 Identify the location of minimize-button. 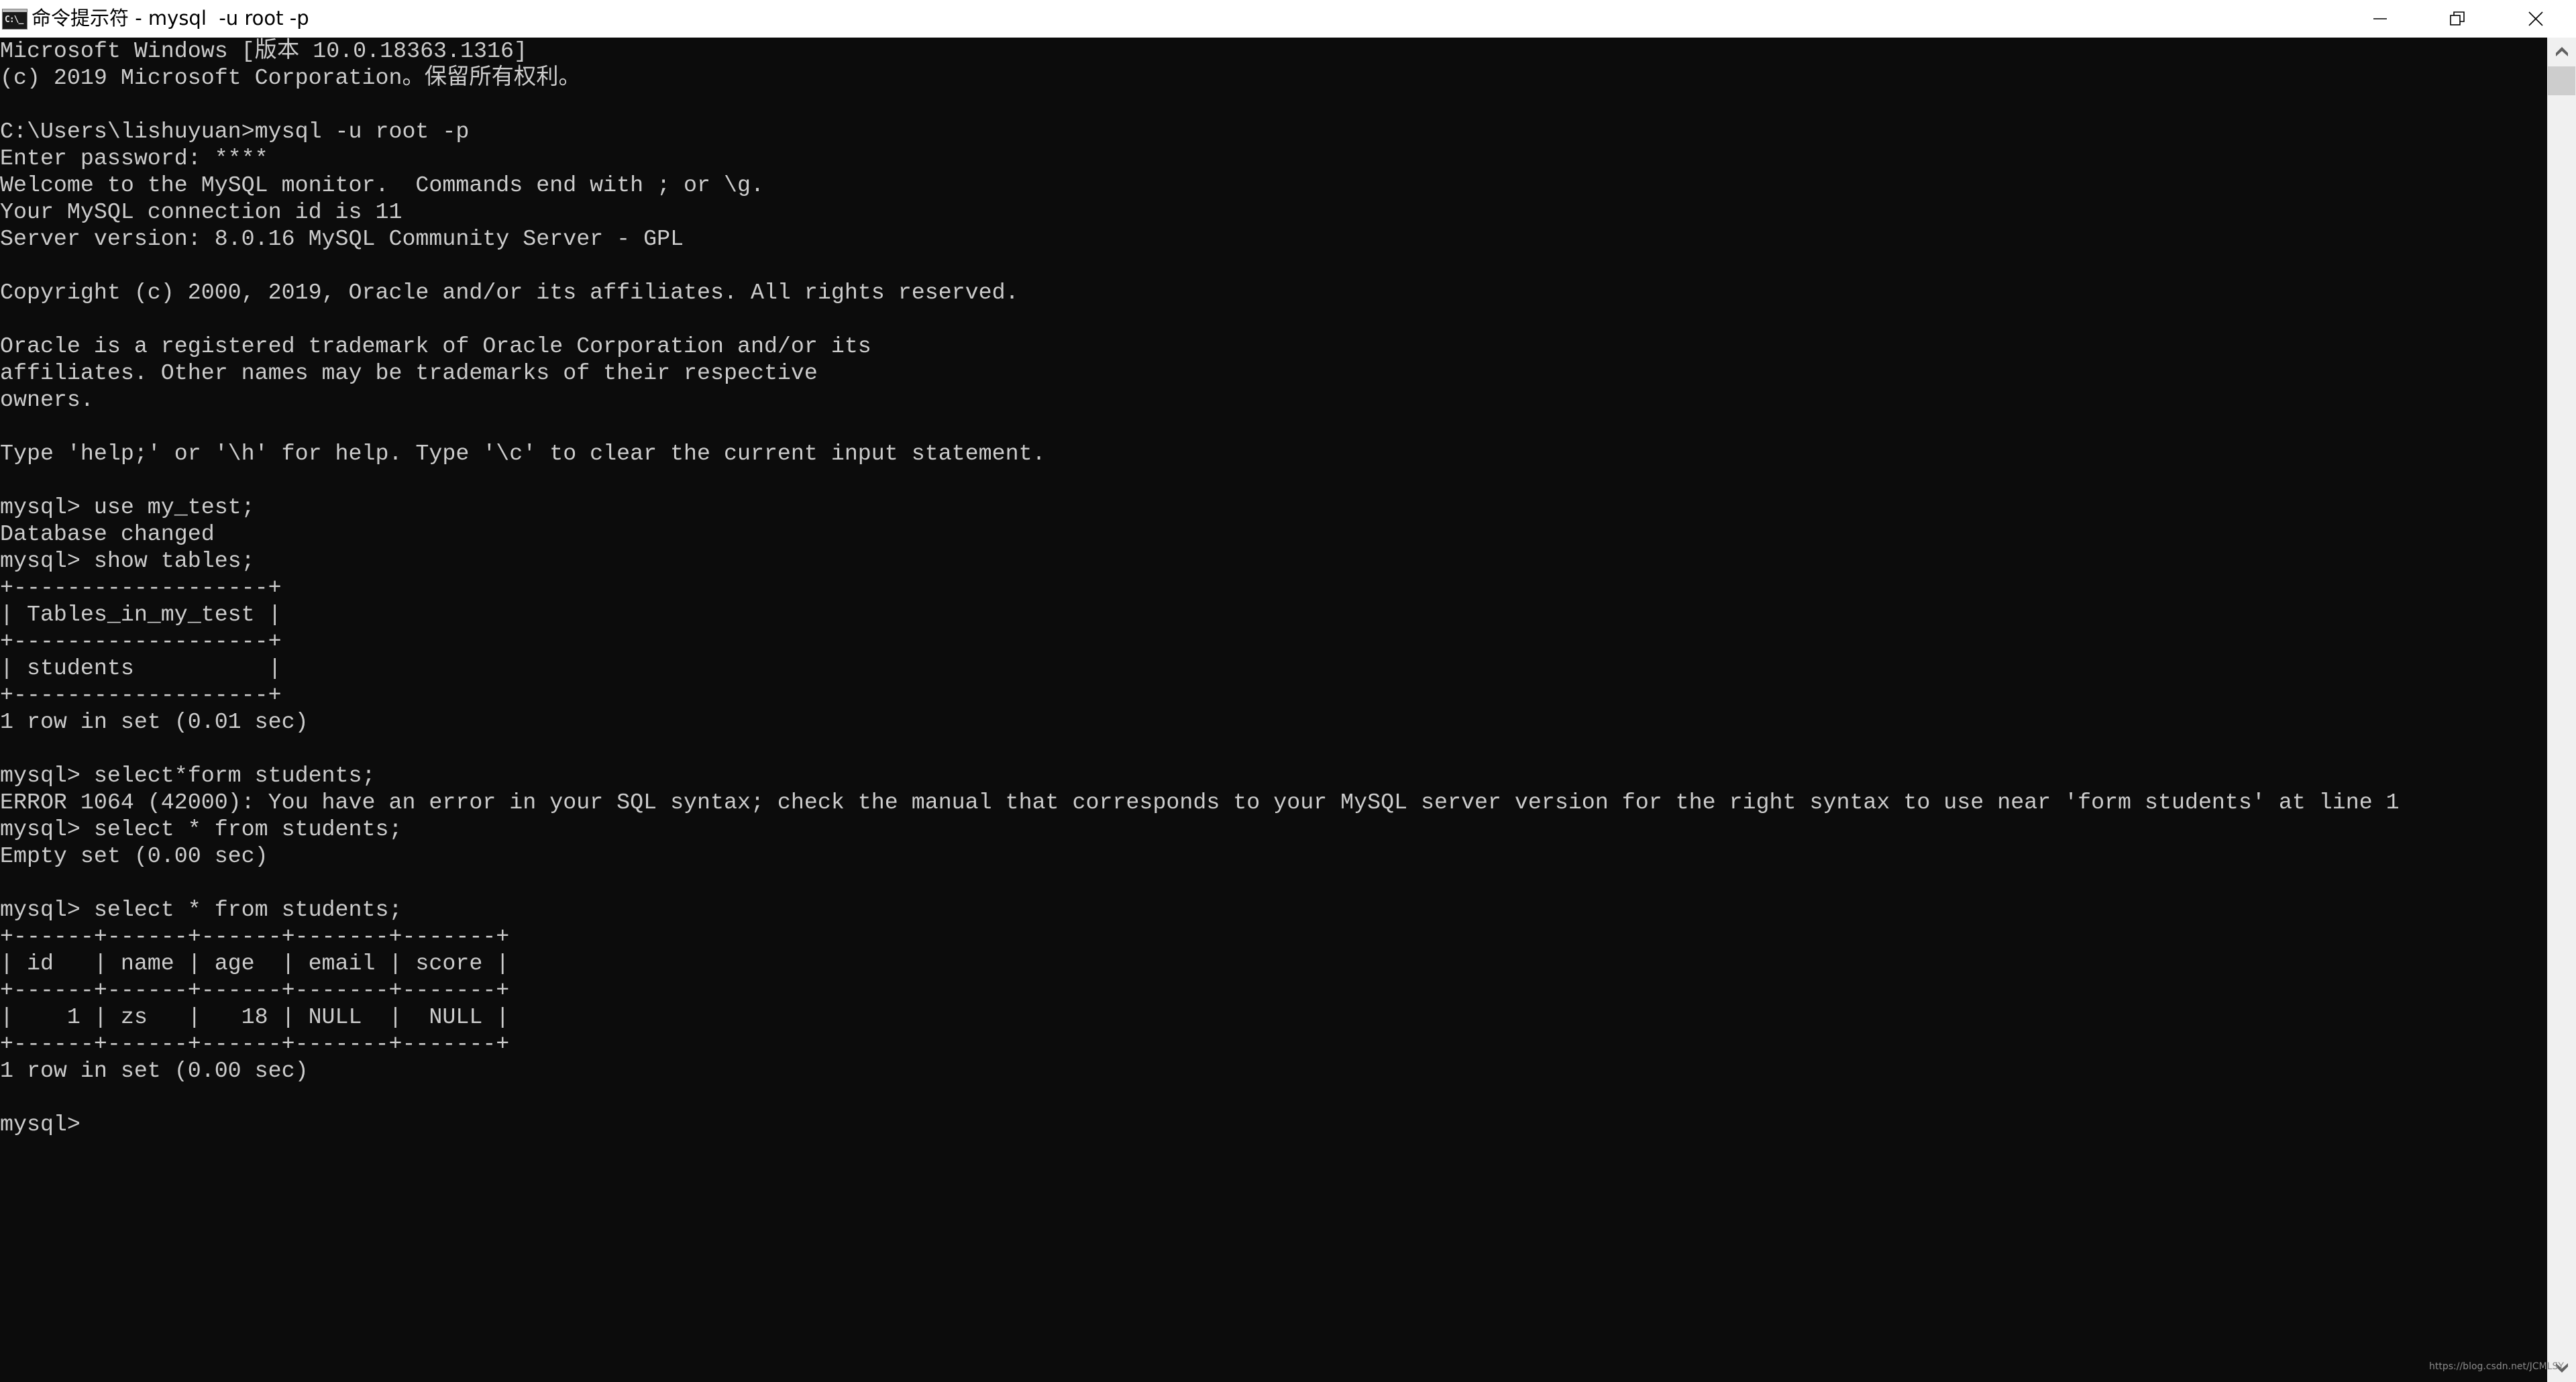
(2379, 19).